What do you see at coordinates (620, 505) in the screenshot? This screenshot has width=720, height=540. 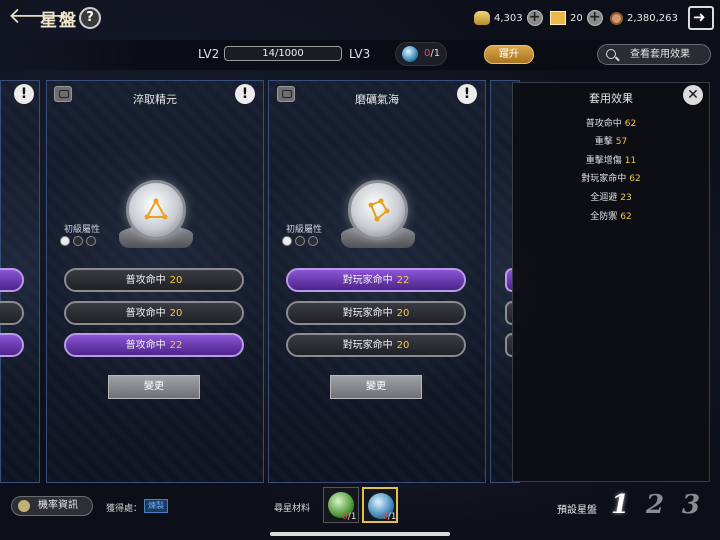 I see `preset-1-button: 1` at bounding box center [620, 505].